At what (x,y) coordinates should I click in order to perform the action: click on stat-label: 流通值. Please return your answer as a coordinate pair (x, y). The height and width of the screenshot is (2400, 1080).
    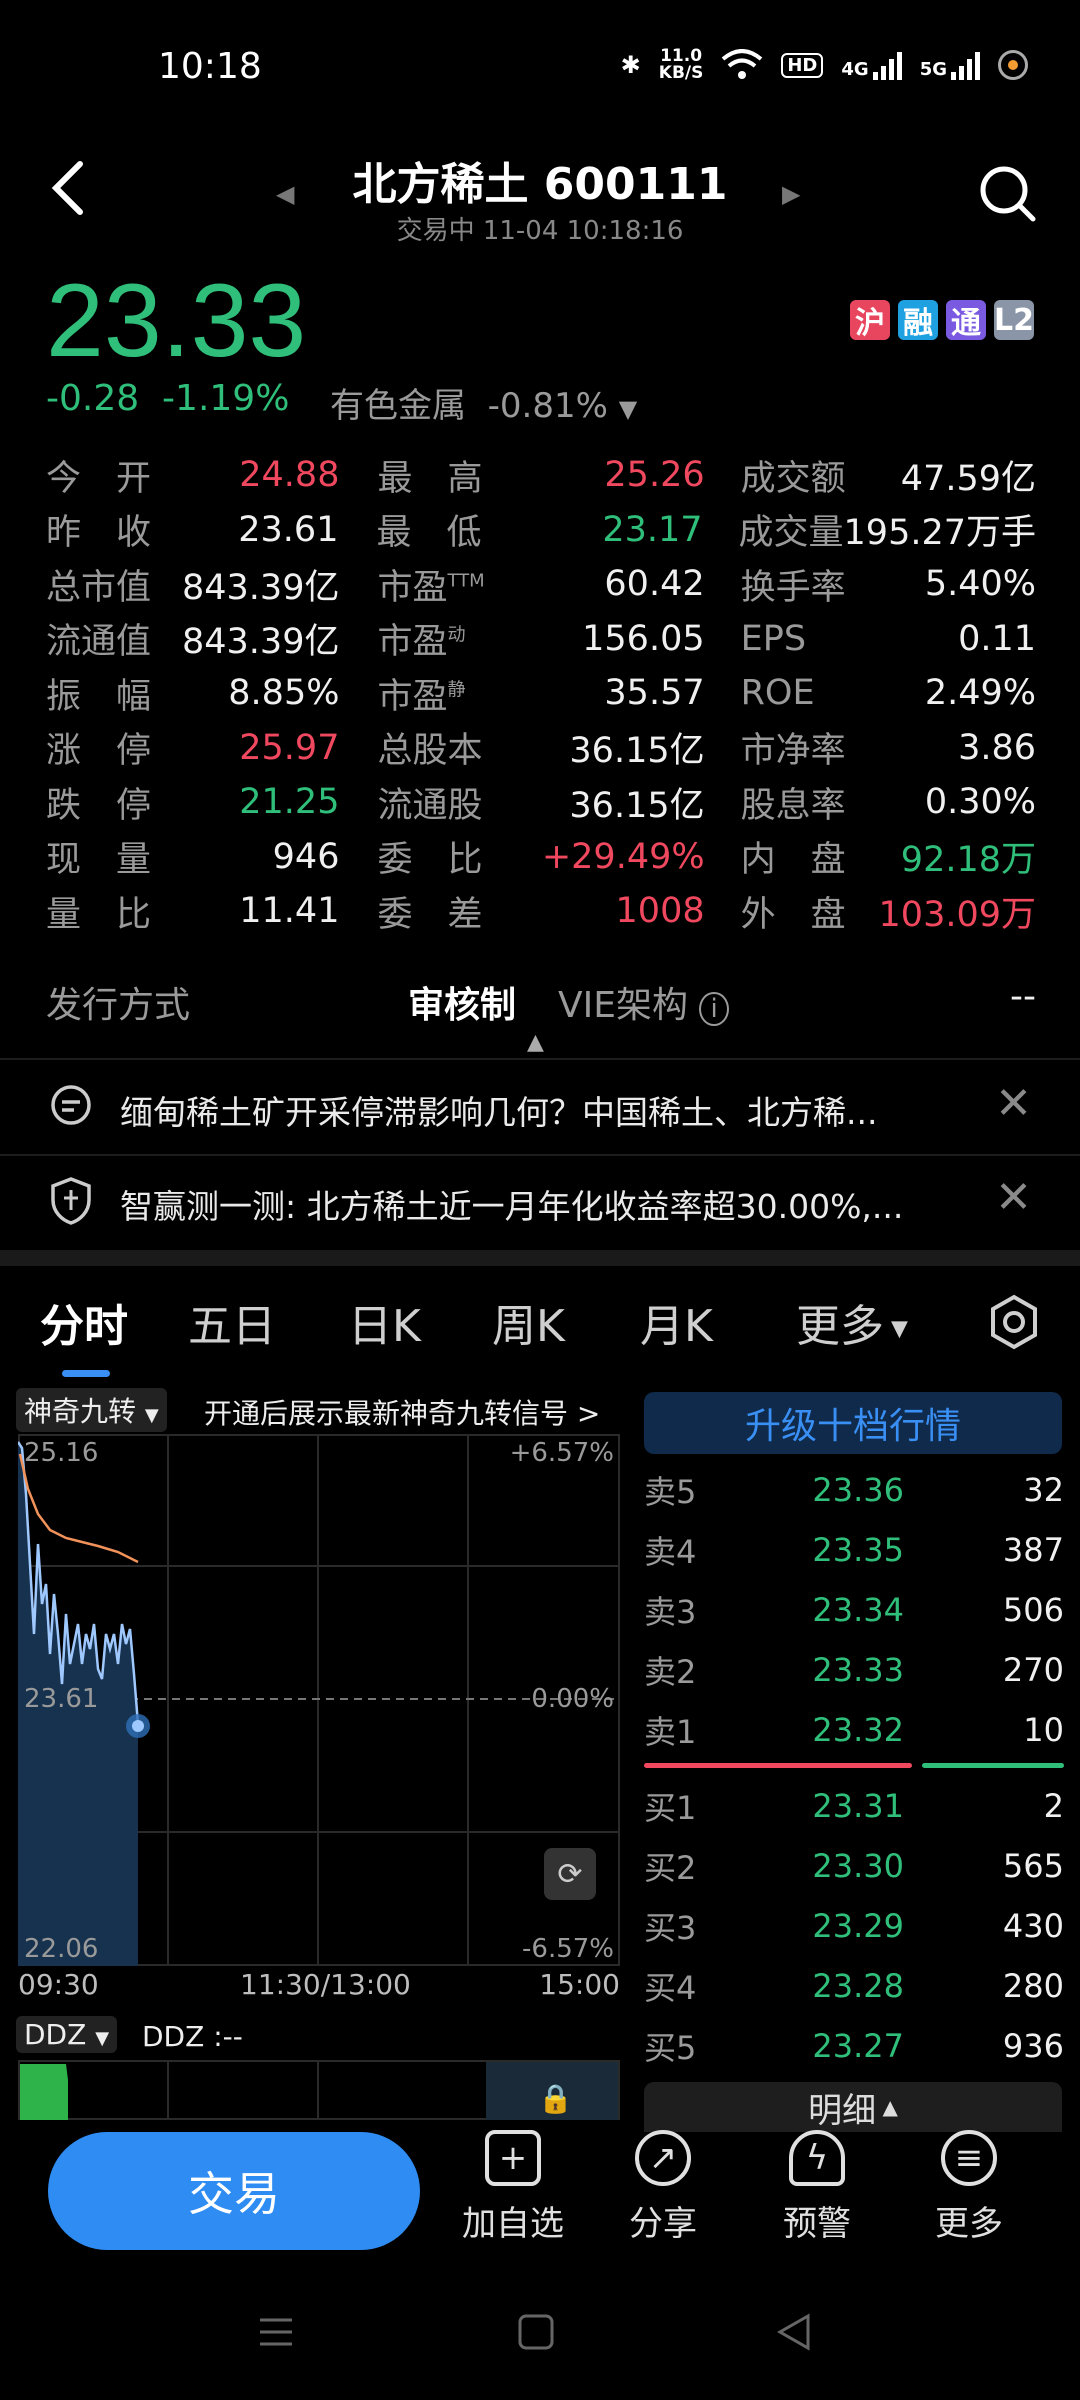
    Looking at the image, I should click on (99, 642).